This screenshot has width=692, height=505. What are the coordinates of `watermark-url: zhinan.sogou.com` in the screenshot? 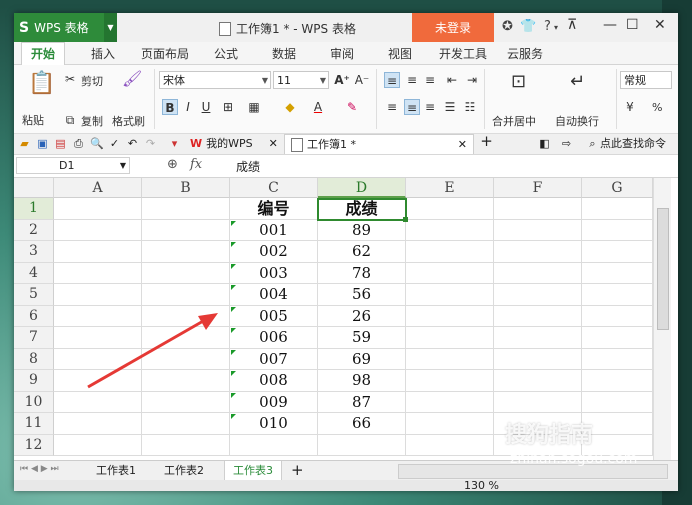 It's located at (574, 459).